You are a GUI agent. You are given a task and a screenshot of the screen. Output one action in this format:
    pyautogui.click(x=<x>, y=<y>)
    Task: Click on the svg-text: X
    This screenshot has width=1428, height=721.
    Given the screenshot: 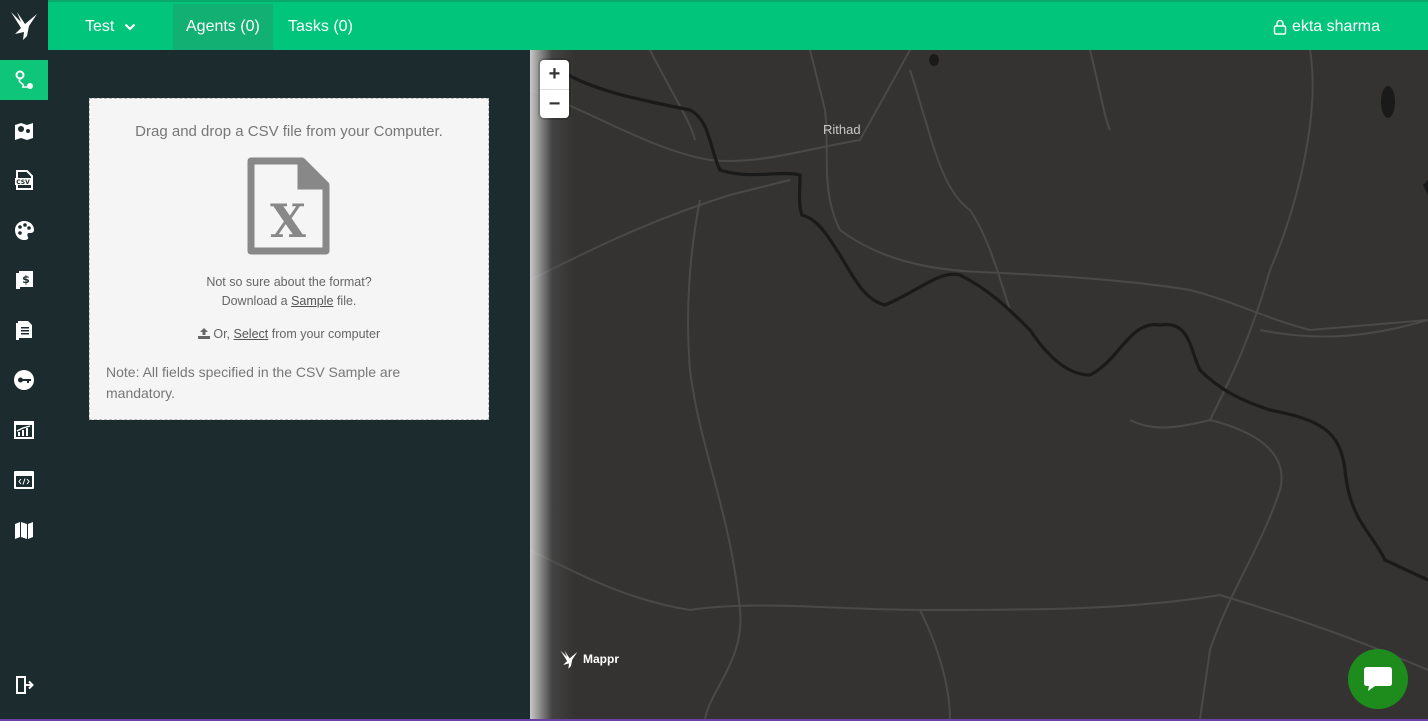 What is the action you would take?
    pyautogui.click(x=288, y=221)
    